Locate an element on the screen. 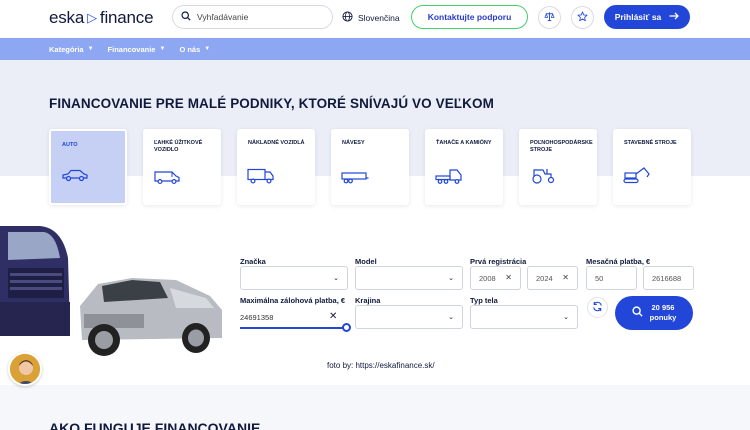 Image resolution: width=750 pixels, height=430 pixels. van-icon is located at coordinates (167, 179).